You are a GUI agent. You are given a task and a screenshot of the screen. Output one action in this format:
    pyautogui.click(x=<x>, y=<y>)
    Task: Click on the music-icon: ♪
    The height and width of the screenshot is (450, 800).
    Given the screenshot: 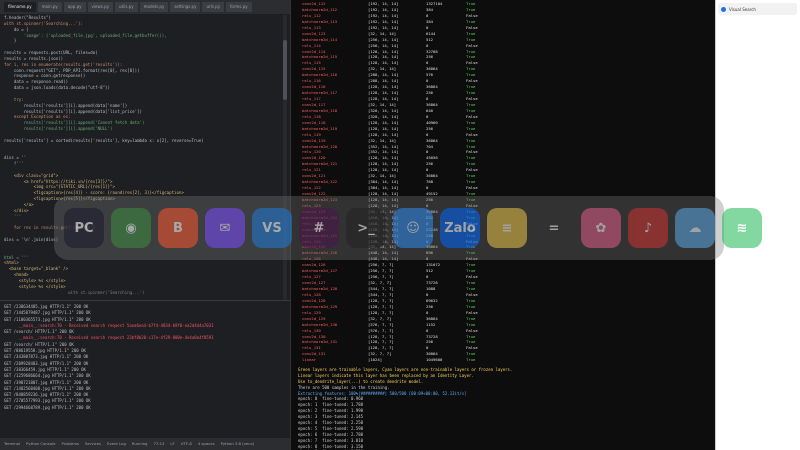 What is the action you would take?
    pyautogui.click(x=648, y=228)
    